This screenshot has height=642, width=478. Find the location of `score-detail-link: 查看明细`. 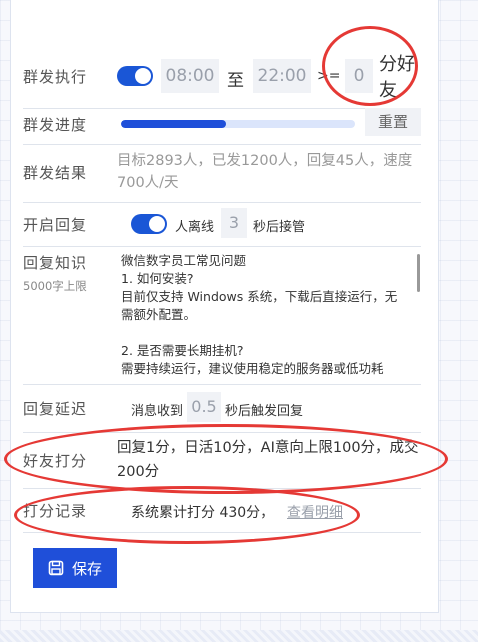

score-detail-link: 查看明细 is located at coordinates (315, 512).